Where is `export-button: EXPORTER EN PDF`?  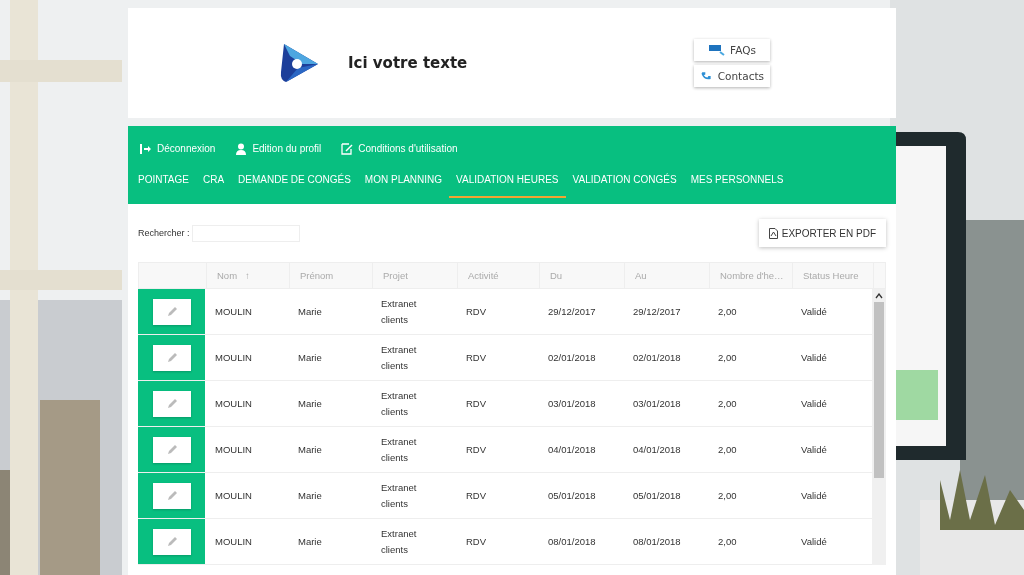 export-button: EXPORTER EN PDF is located at coordinates (822, 233).